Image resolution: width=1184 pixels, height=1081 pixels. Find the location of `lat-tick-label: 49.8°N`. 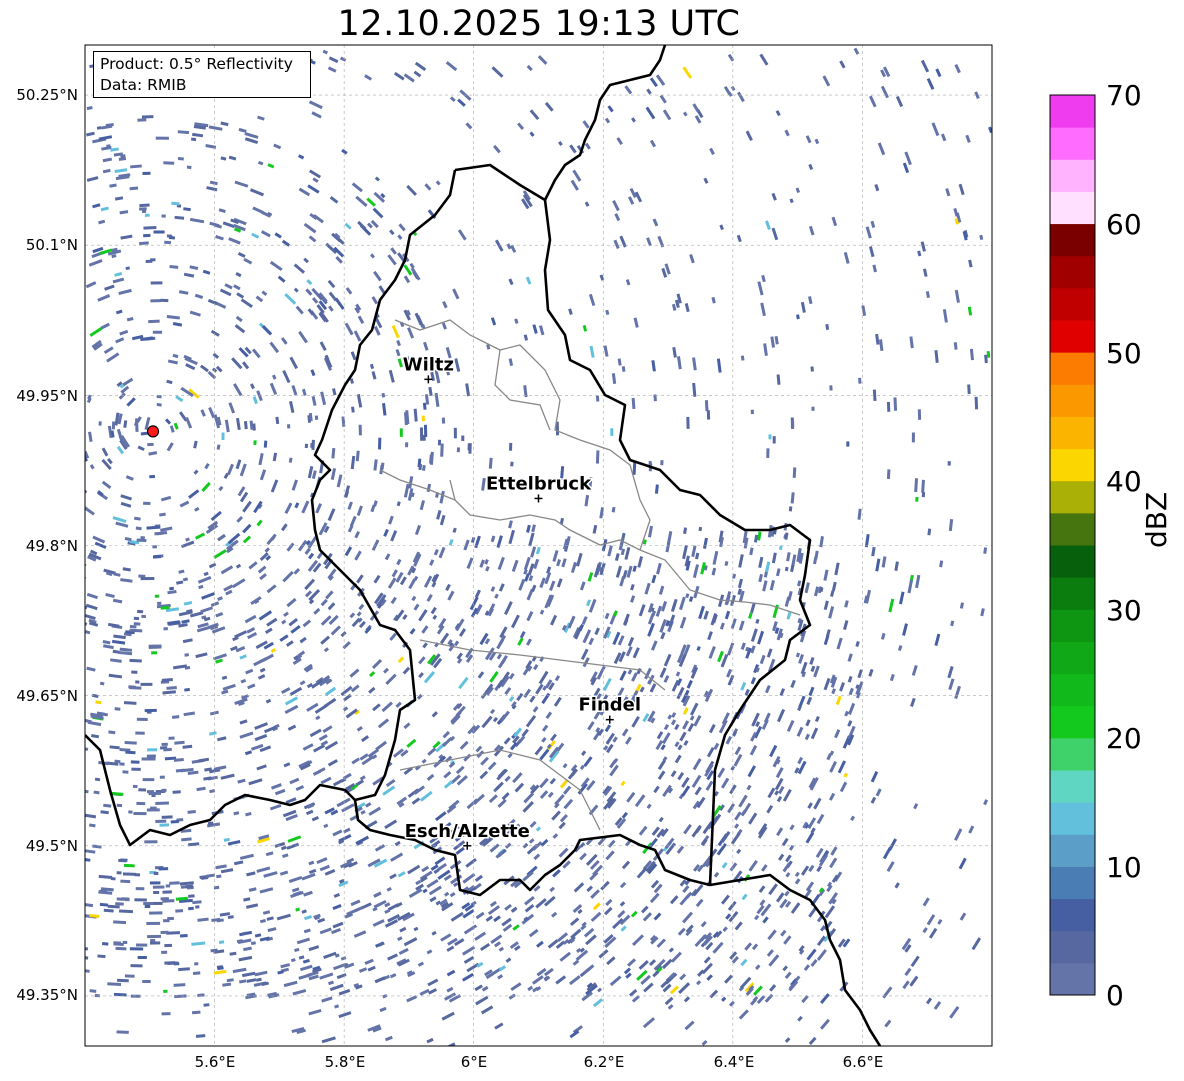

lat-tick-label: 49.8°N is located at coordinates (51, 546).